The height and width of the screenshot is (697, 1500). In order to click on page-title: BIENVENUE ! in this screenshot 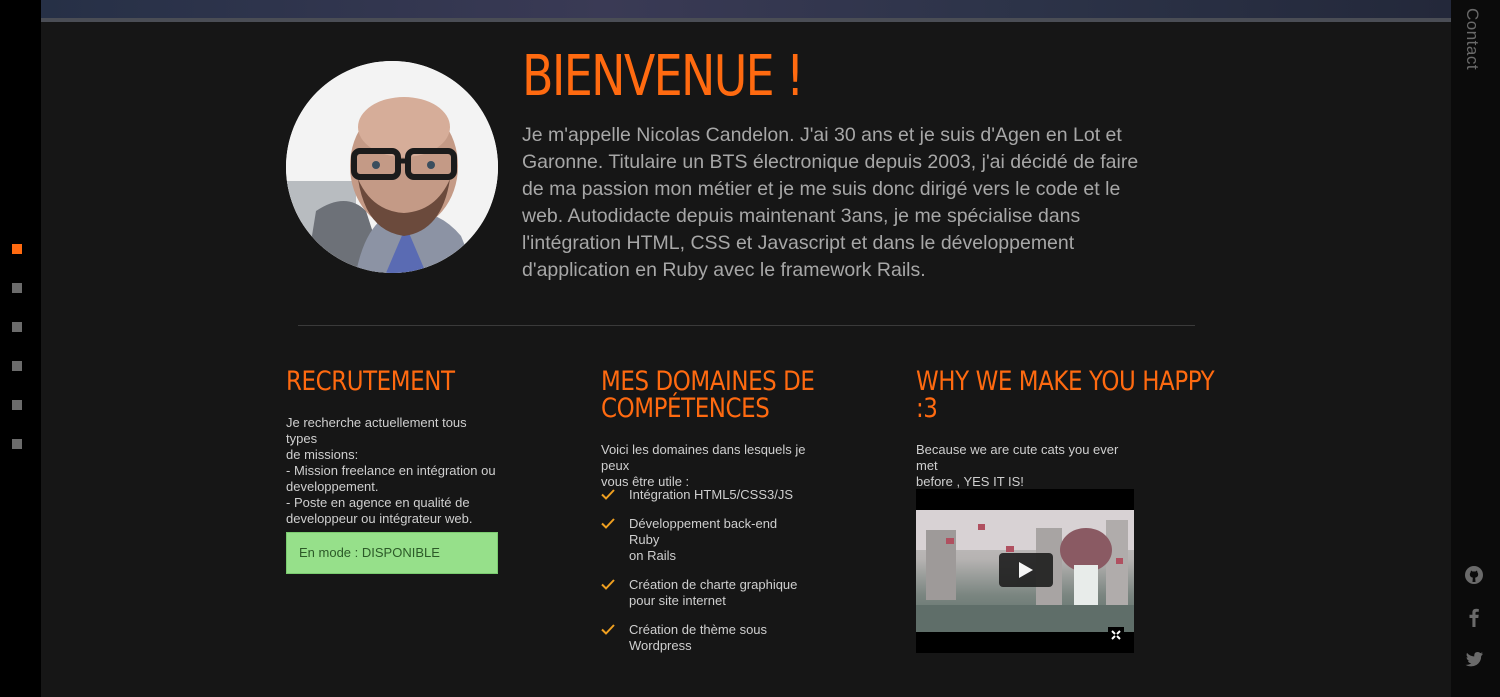, I will do `click(663, 76)`.